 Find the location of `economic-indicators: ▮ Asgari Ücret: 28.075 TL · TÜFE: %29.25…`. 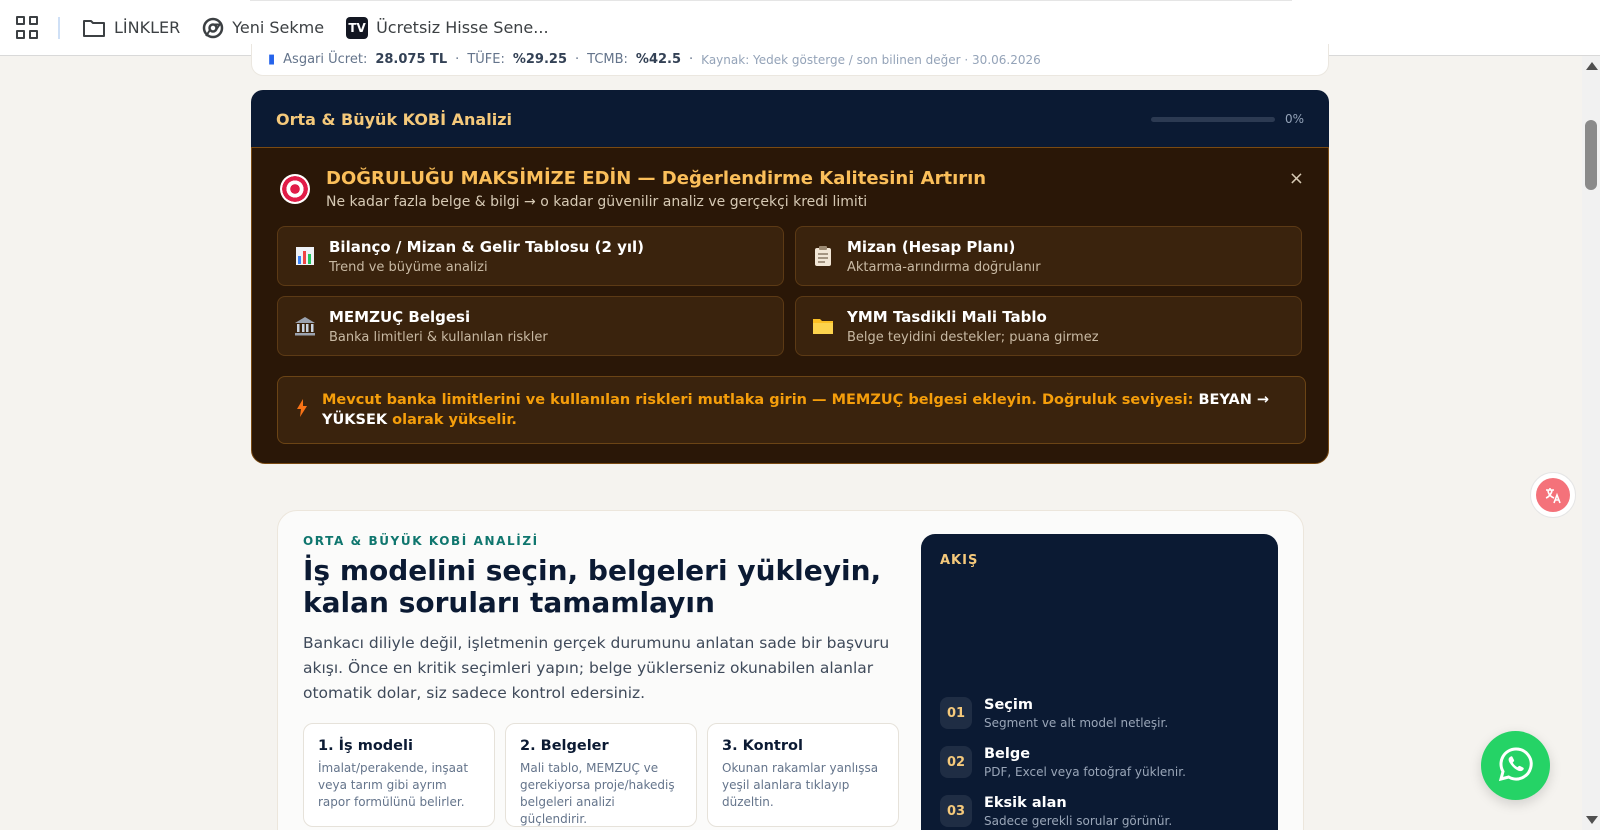

economic-indicators: ▮ Asgari Ücret: 28.075 TL · TÜFE: %29.25… is located at coordinates (790, 60).